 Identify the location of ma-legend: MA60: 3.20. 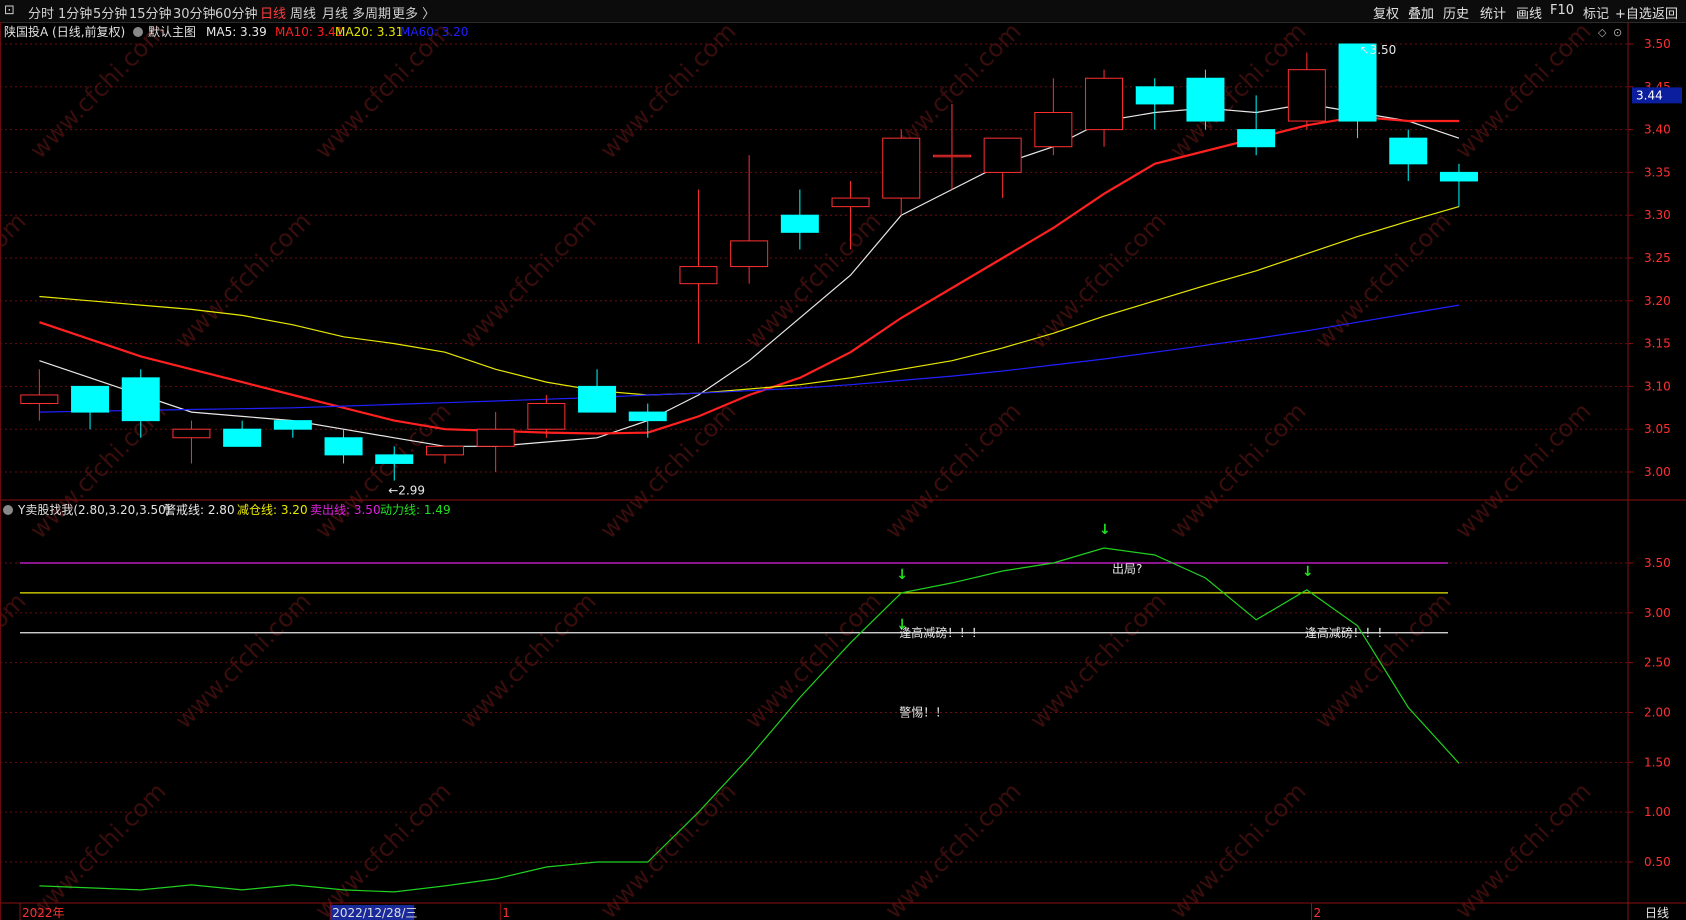
(434, 32).